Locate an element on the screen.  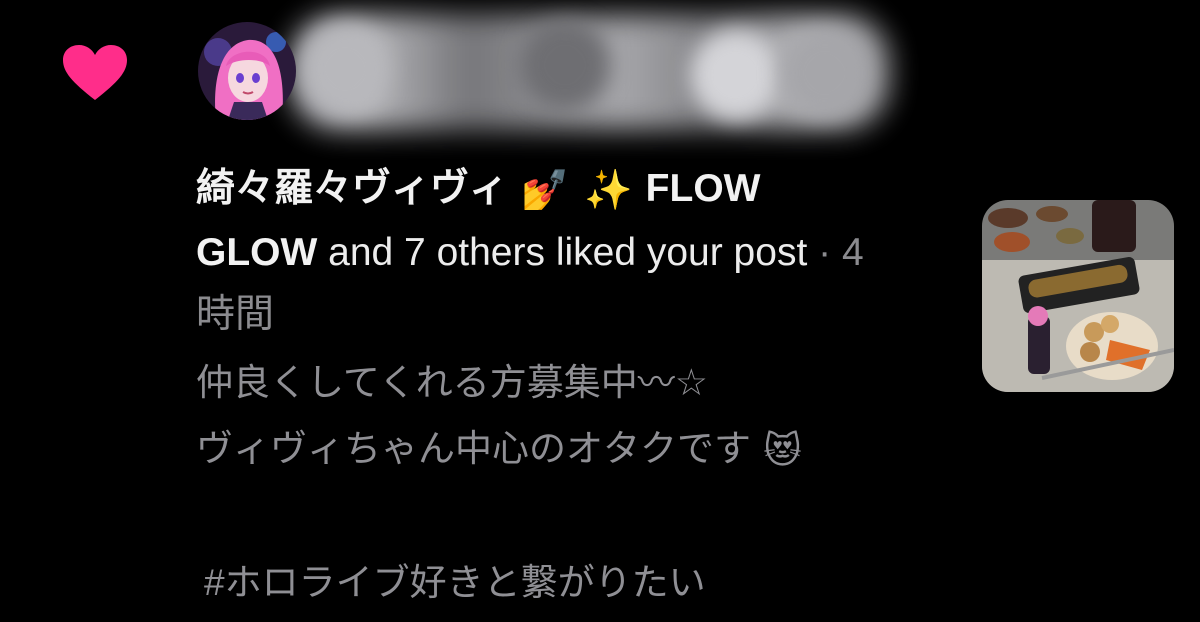
action-text: and 7 others liked your post is located at coordinates (568, 252).